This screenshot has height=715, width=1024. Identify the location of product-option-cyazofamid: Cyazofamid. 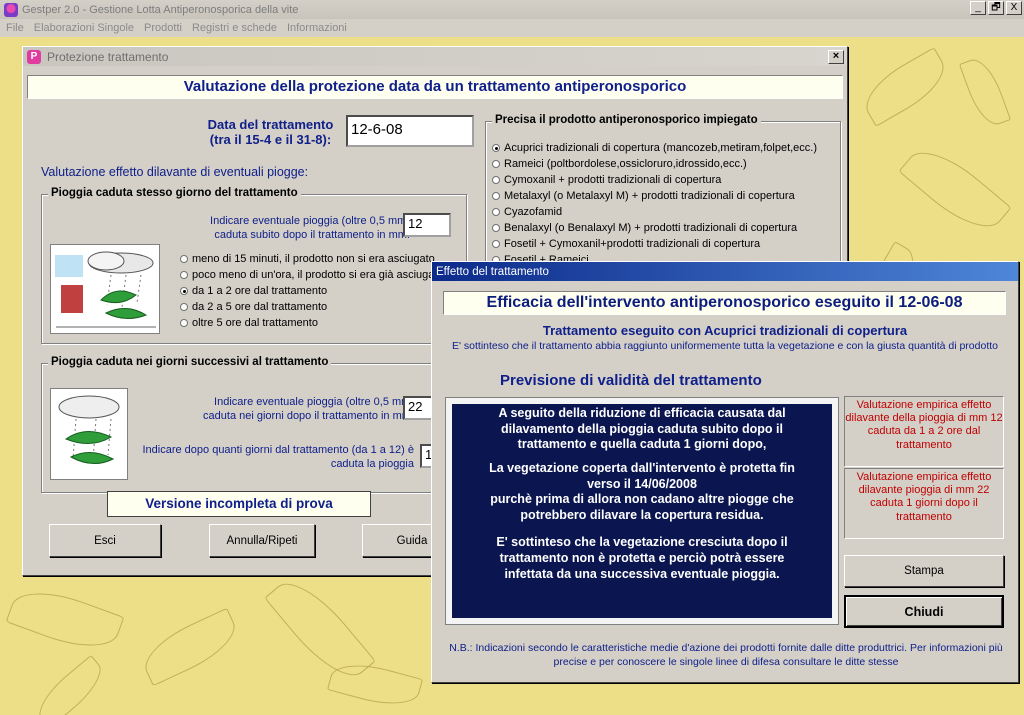
(527, 212).